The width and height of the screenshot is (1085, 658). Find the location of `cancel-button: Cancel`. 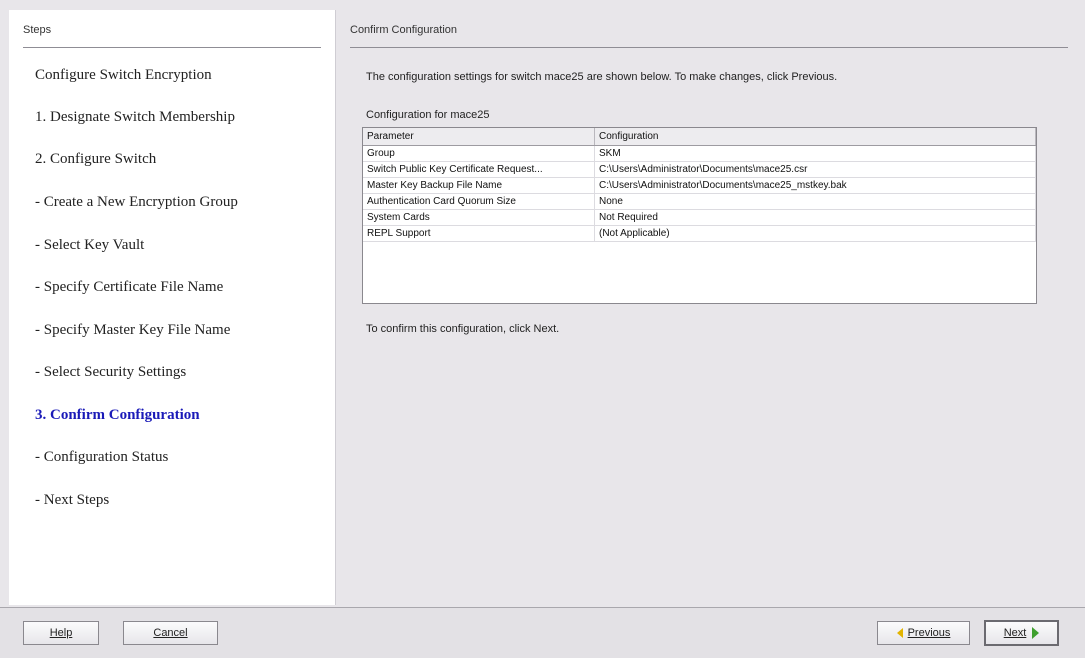

cancel-button: Cancel is located at coordinates (170, 633).